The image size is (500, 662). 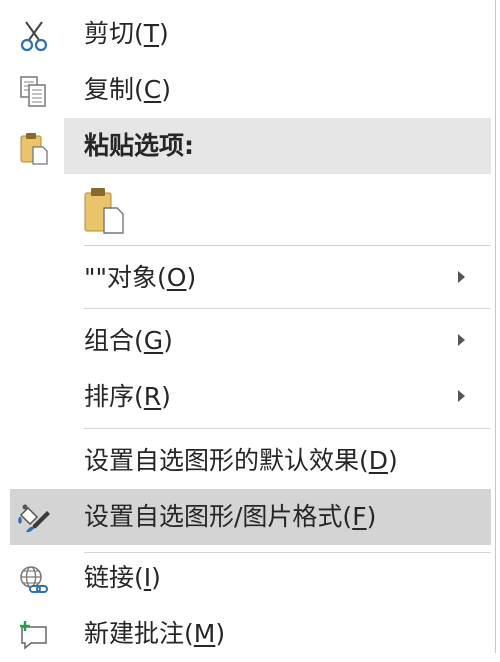 I want to click on paste-option-keep-source, so click(x=105, y=209).